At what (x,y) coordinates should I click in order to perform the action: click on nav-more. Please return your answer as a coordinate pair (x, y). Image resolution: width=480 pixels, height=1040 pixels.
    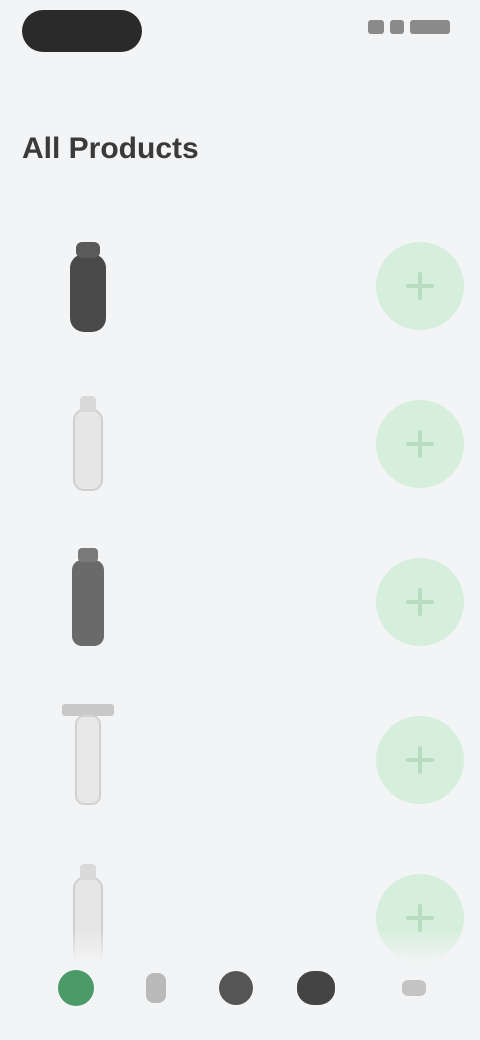
    Looking at the image, I should click on (414, 988).